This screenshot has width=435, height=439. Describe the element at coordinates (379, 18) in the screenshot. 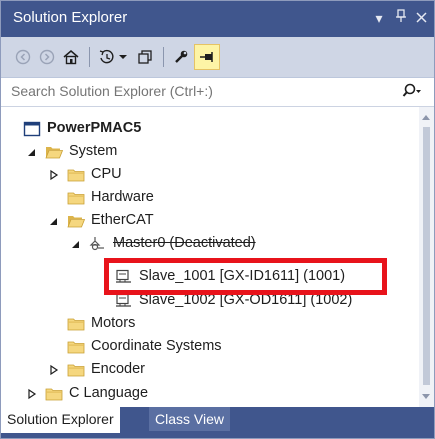

I see `menu-dropdown-icon: ▾` at that location.